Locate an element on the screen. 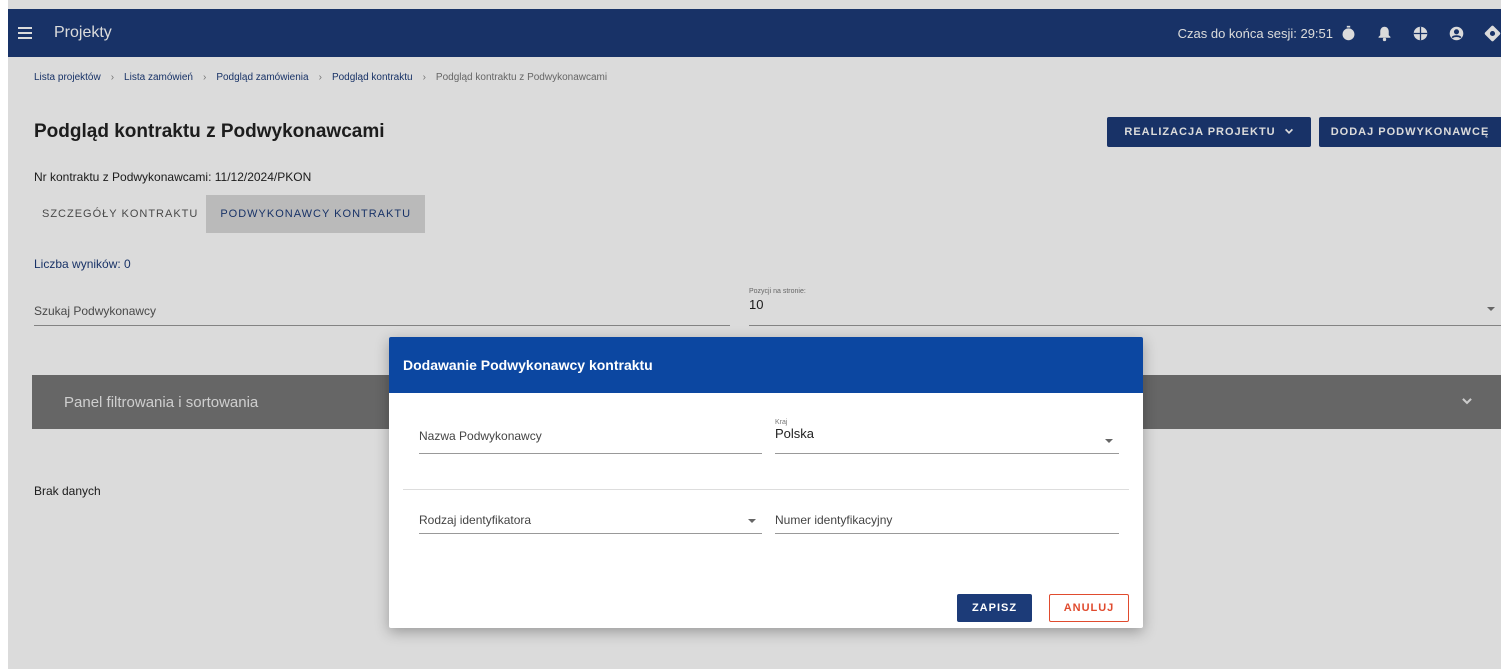 Image resolution: width=1501 pixels, height=669 pixels. identifier-type-select: Rodzaj identyfikatora is located at coordinates (590, 522).